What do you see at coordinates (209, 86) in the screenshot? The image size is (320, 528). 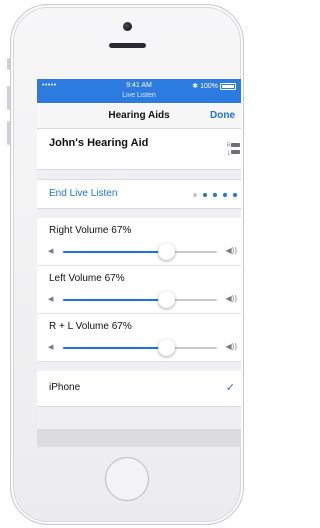 I see `battery-percent: 100%` at bounding box center [209, 86].